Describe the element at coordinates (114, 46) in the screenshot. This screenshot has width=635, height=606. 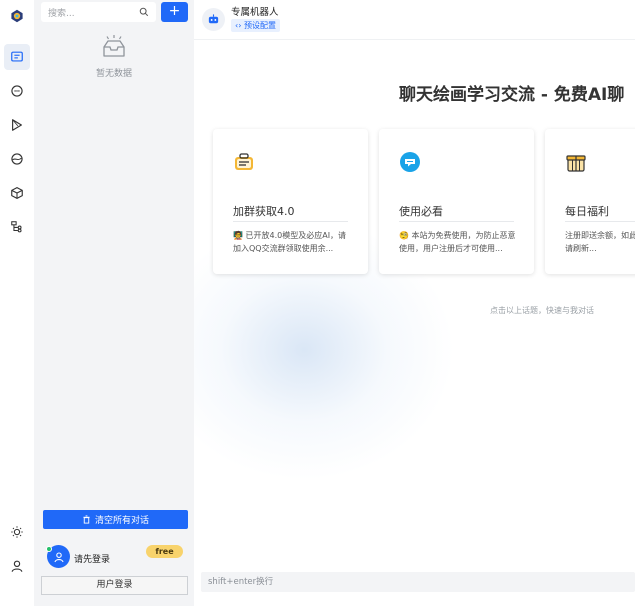
I see `empty-box-icon` at that location.